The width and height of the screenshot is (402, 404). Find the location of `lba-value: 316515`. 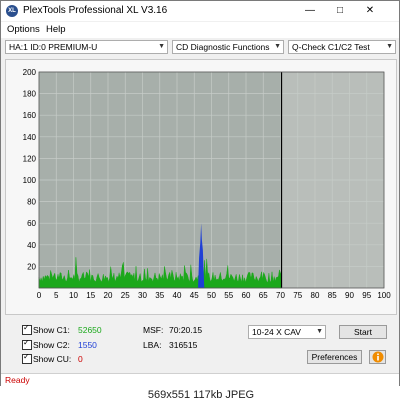

lba-value: 316515 is located at coordinates (183, 345).